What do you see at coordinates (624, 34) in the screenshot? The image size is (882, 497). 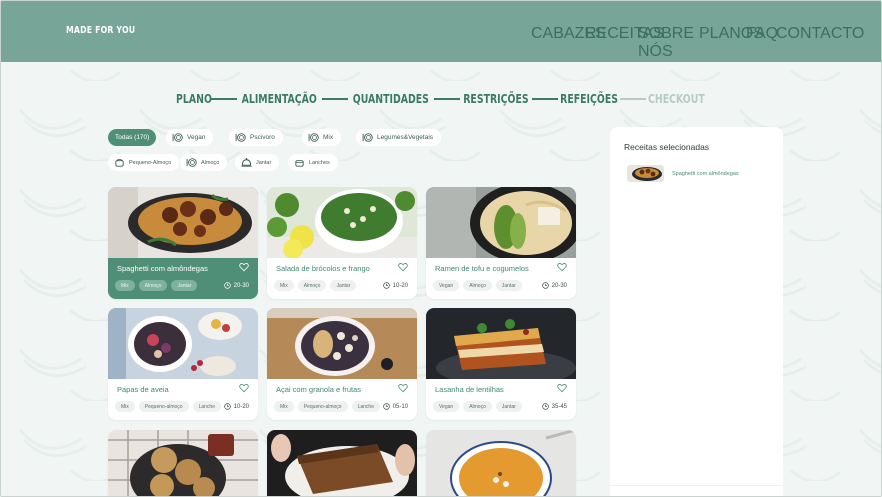 I see `nav-receitas: RECEITAS` at bounding box center [624, 34].